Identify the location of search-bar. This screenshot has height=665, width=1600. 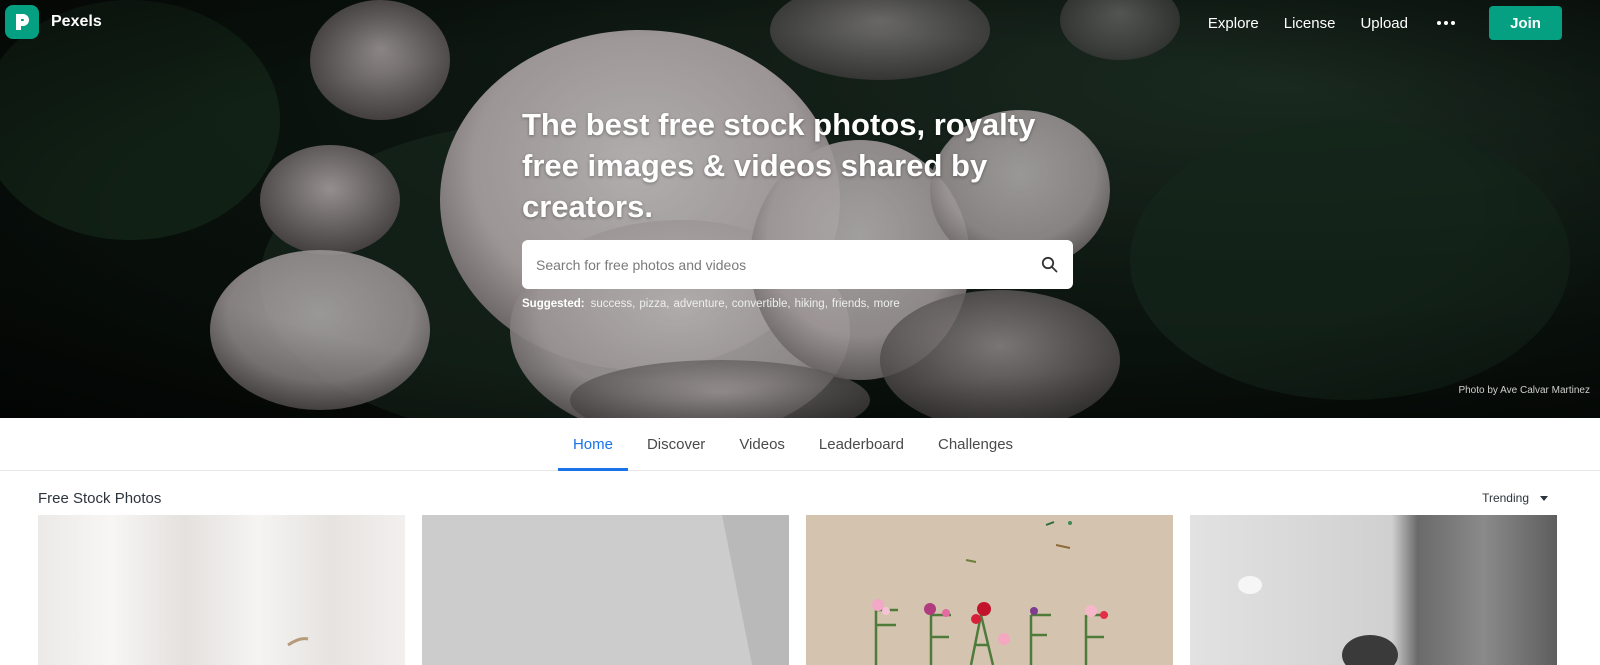
(797, 264).